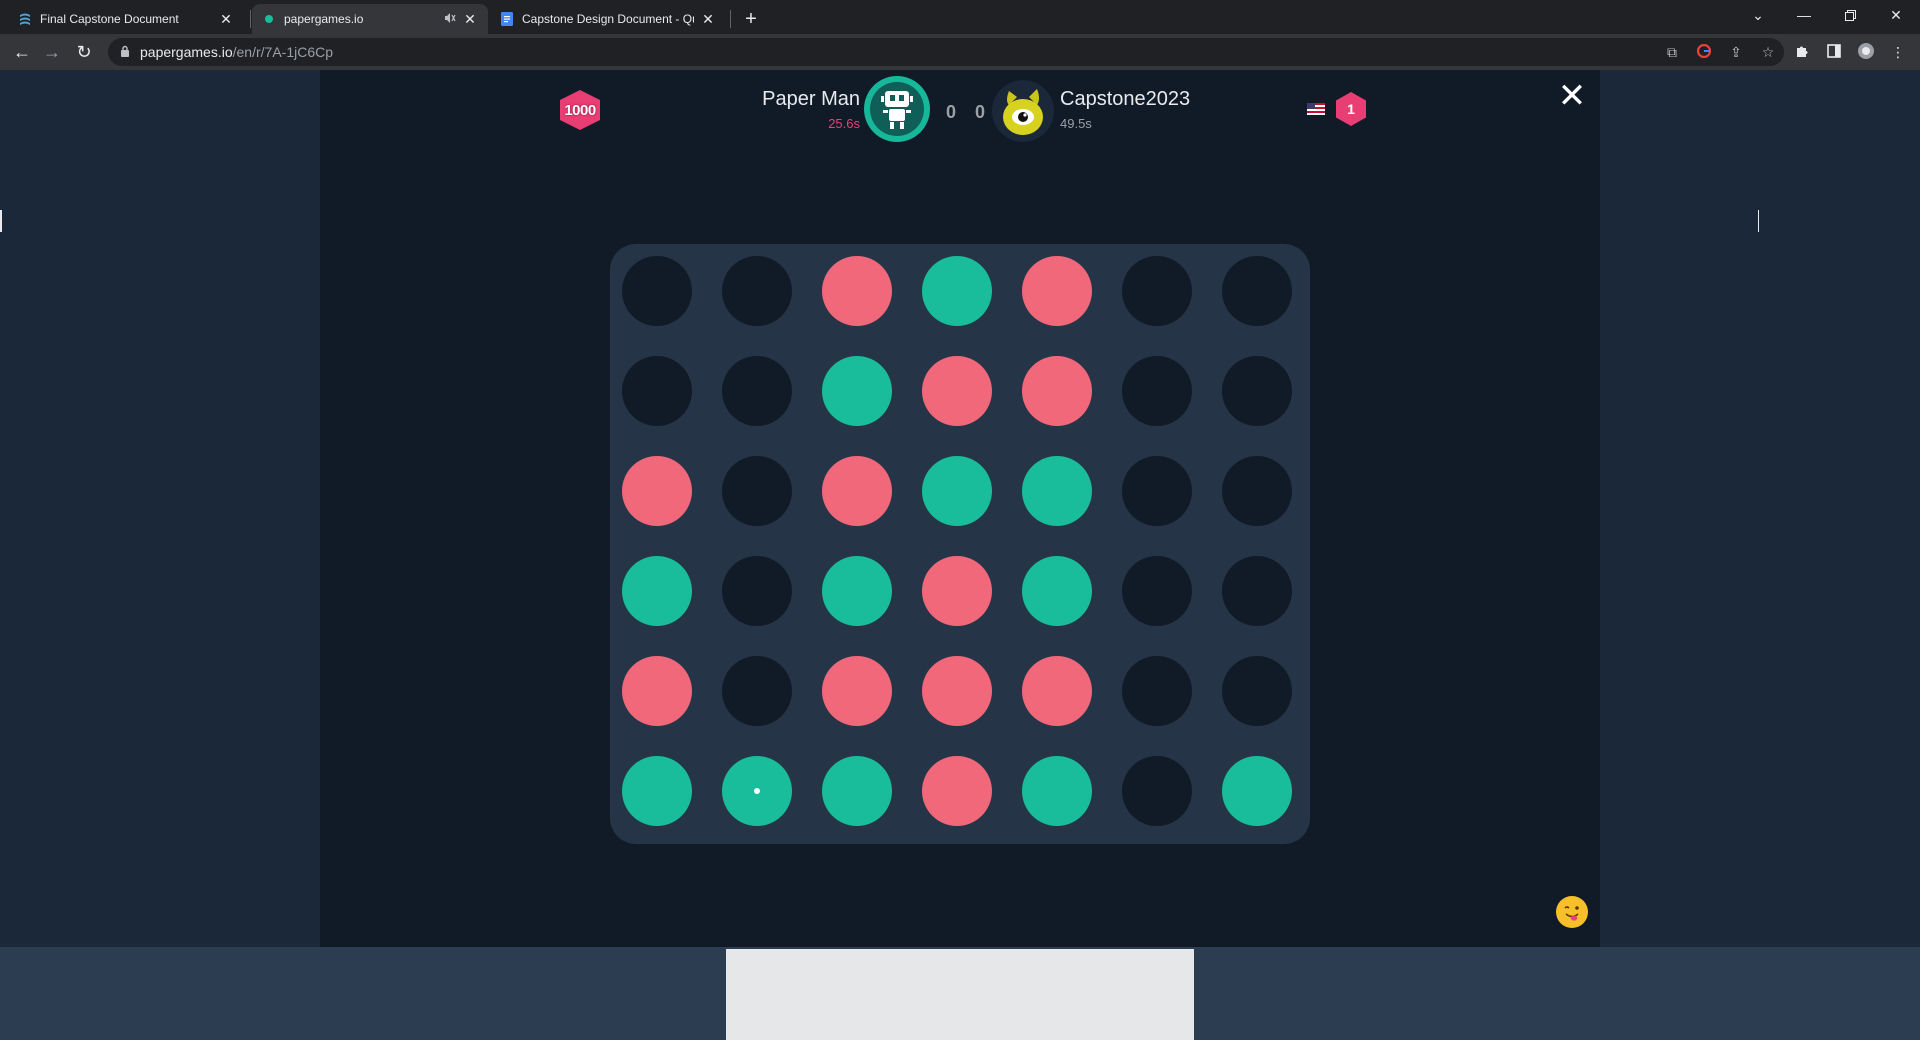 The width and height of the screenshot is (1920, 1040). What do you see at coordinates (283, 52) in the screenshot?
I see `url-path: /en/r/7A-1jC6Cp` at bounding box center [283, 52].